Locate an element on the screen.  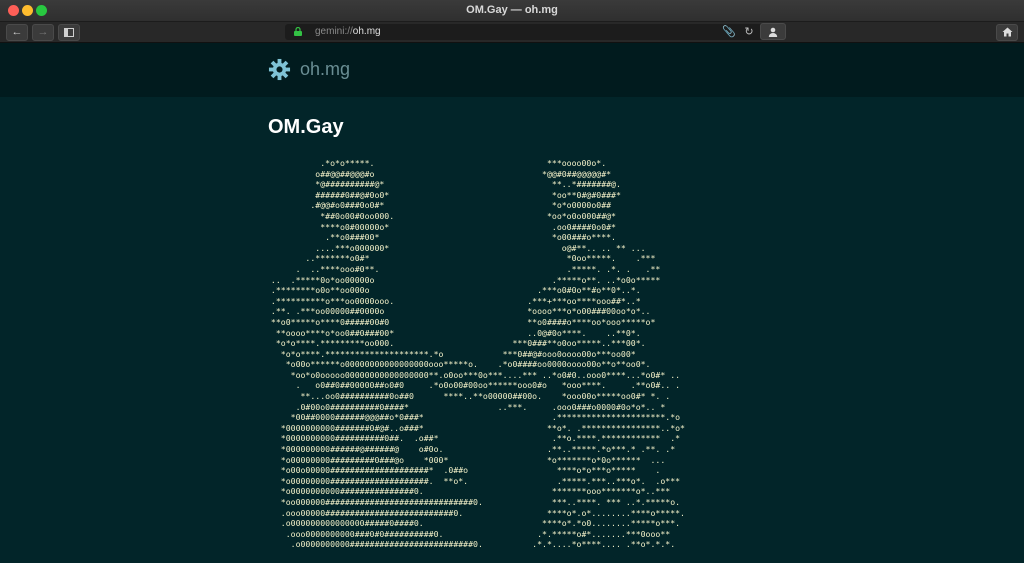
user-icon is located at coordinates (773, 32).